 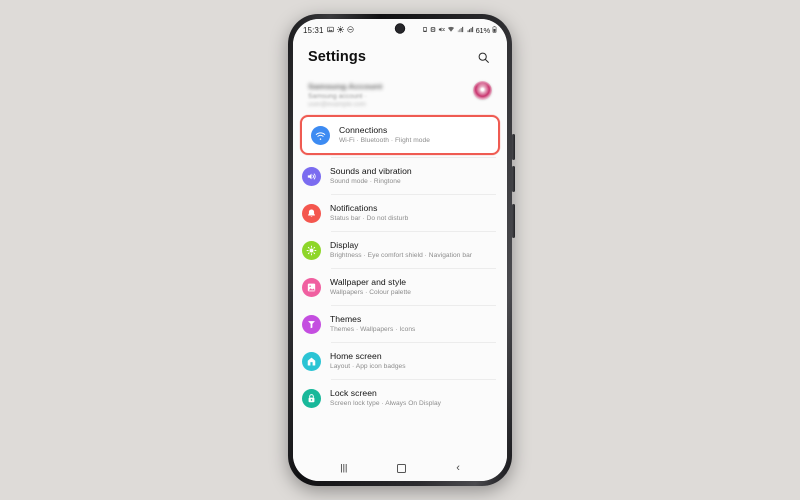 I want to click on account-subtitle: Samsung account ·, so click(x=337, y=96).